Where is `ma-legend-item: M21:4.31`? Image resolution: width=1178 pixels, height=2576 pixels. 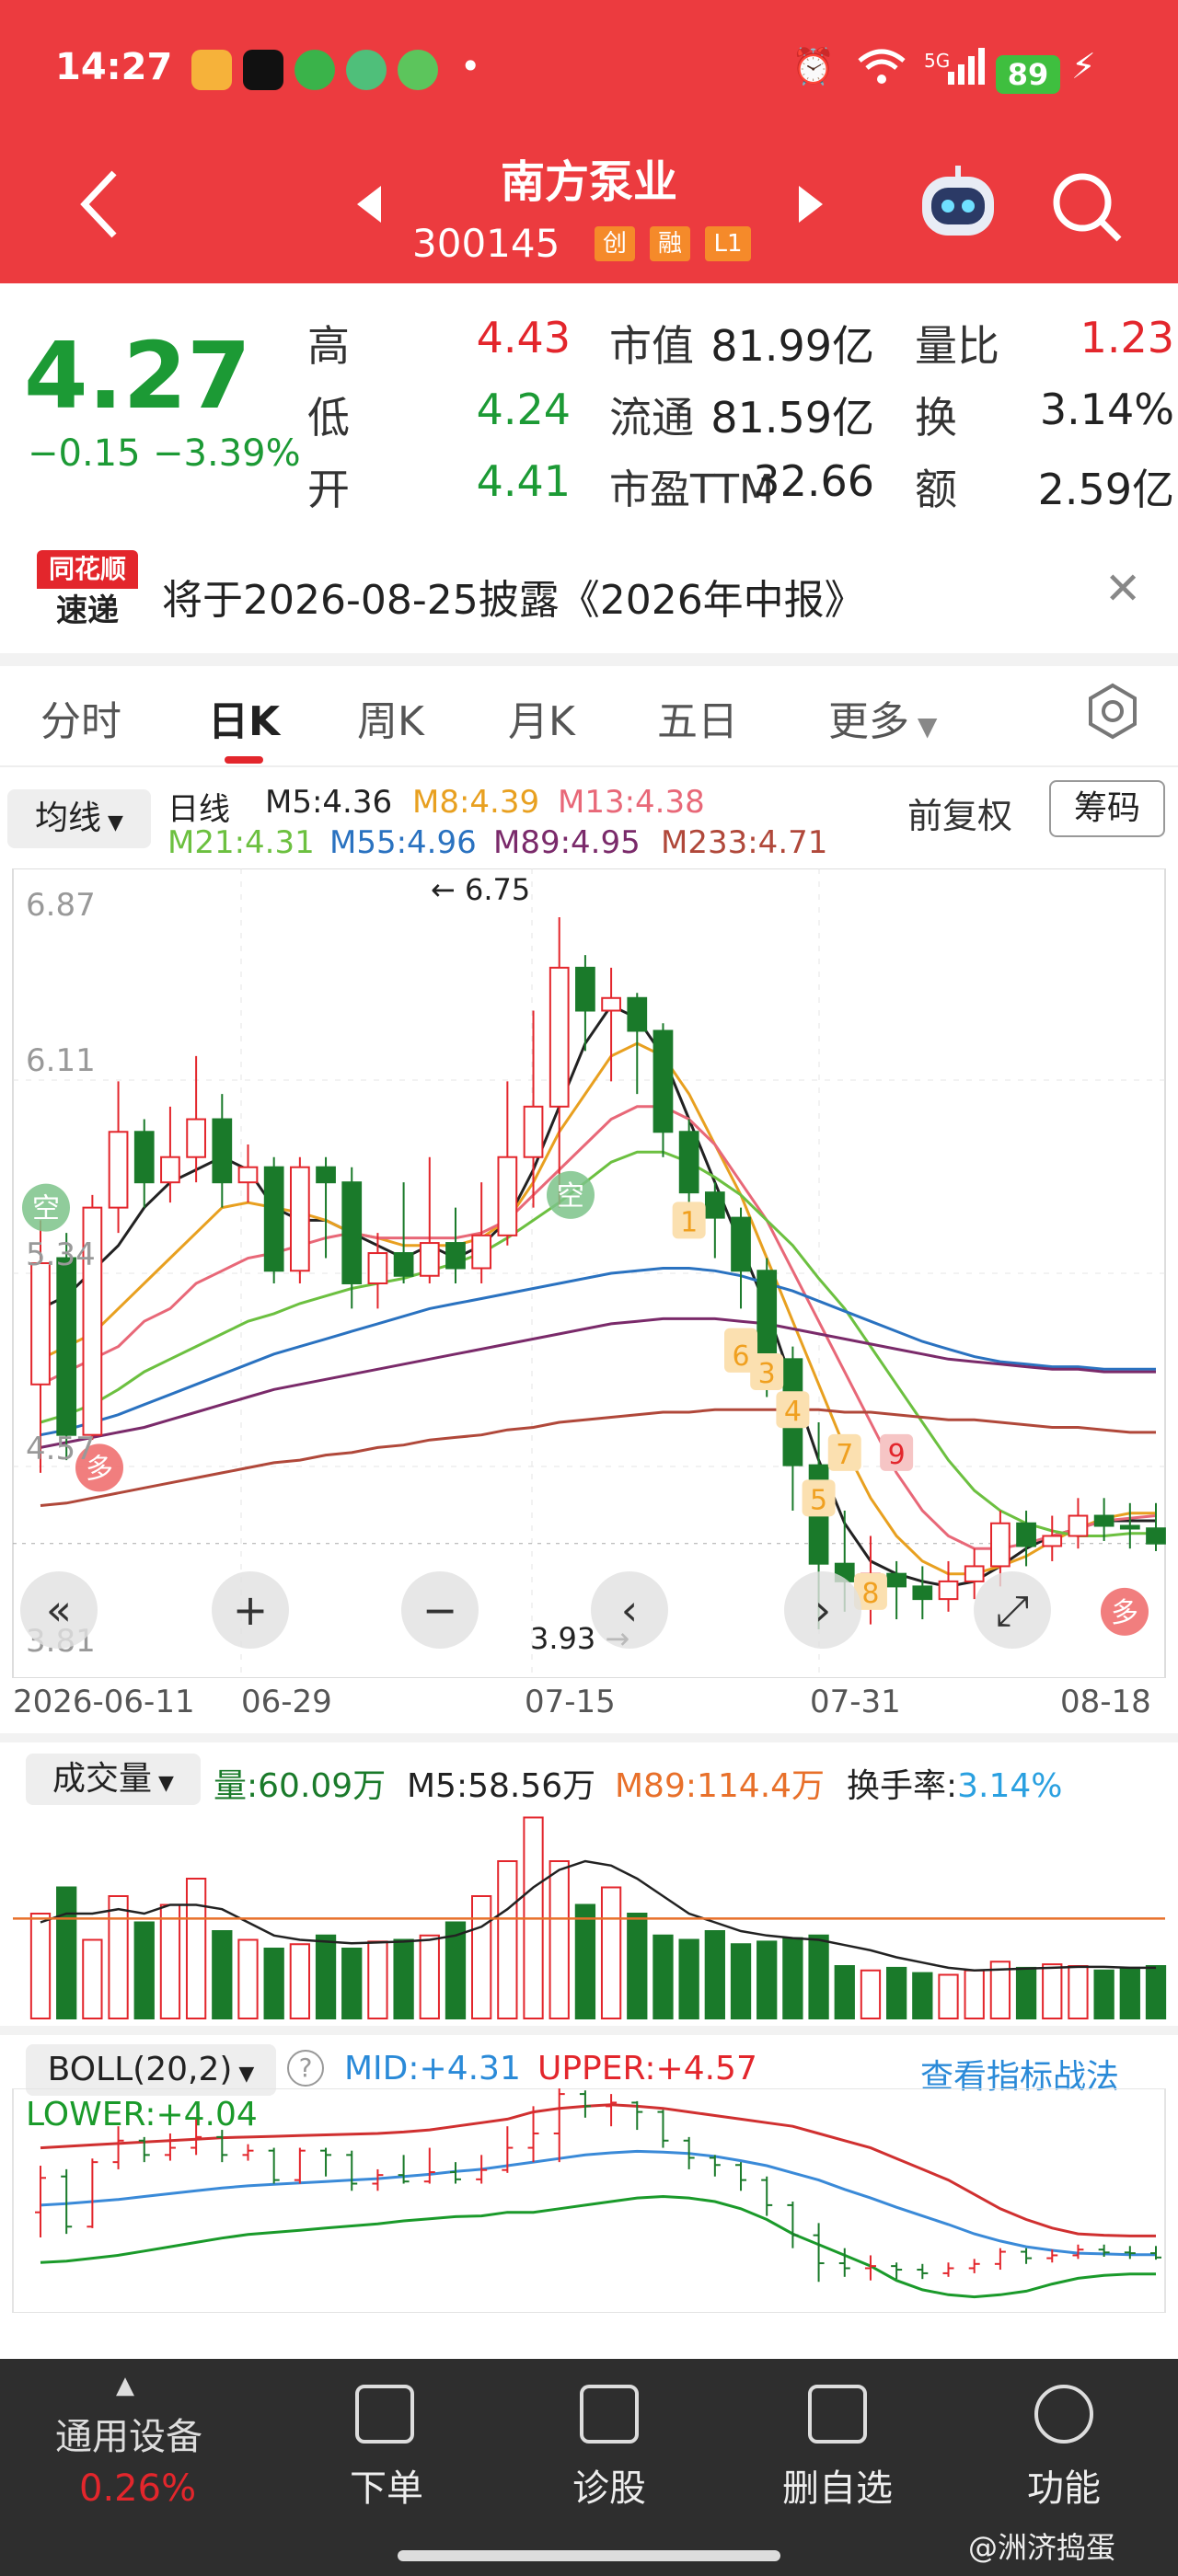 ma-legend-item: M21:4.31 is located at coordinates (241, 842).